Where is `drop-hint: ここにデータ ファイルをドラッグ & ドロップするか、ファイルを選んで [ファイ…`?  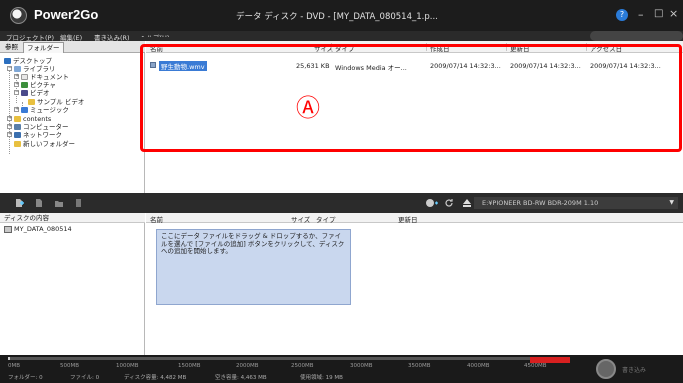 drop-hint: ここにデータ ファイルをドラッグ & ドロップするか、ファイルを選んで [ファイ… is located at coordinates (253, 267).